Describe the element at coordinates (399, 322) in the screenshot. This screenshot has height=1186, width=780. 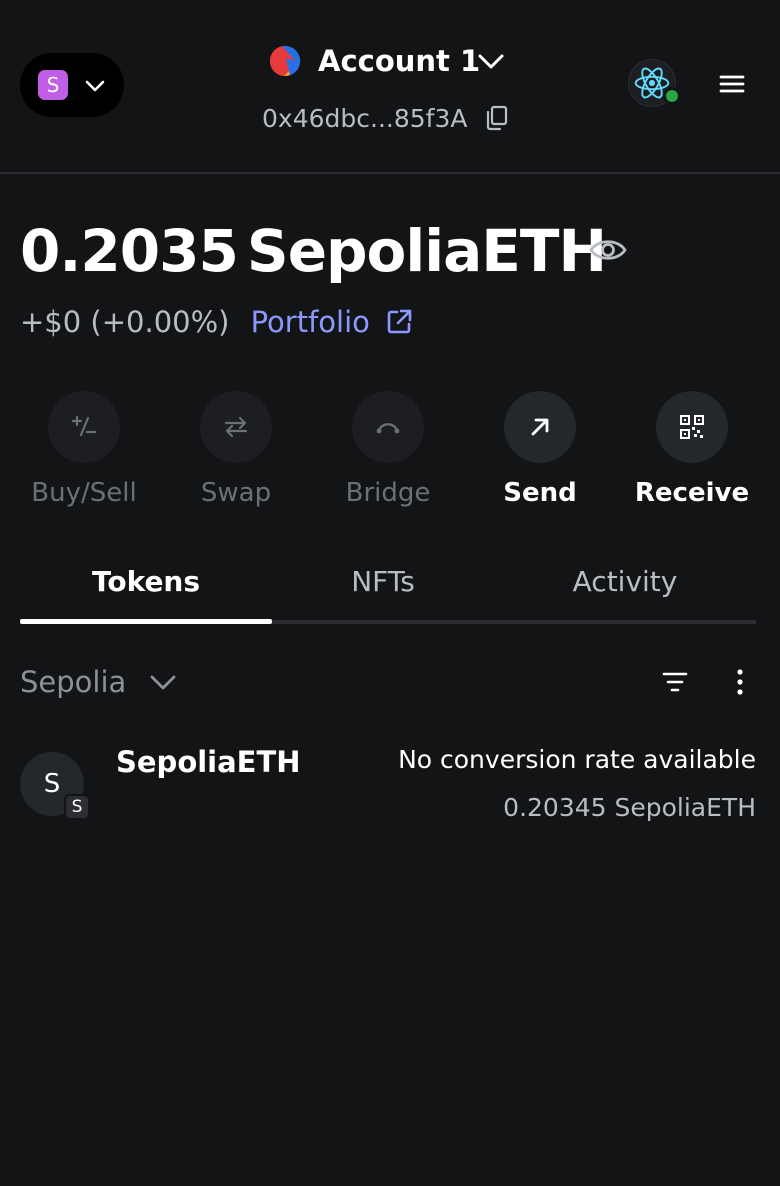
I see `external-link-icon` at that location.